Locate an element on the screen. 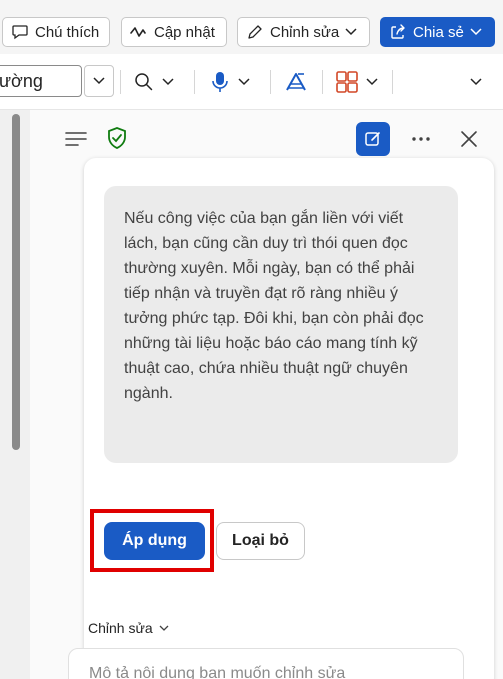 The image size is (503, 679). grid-icon is located at coordinates (347, 82).